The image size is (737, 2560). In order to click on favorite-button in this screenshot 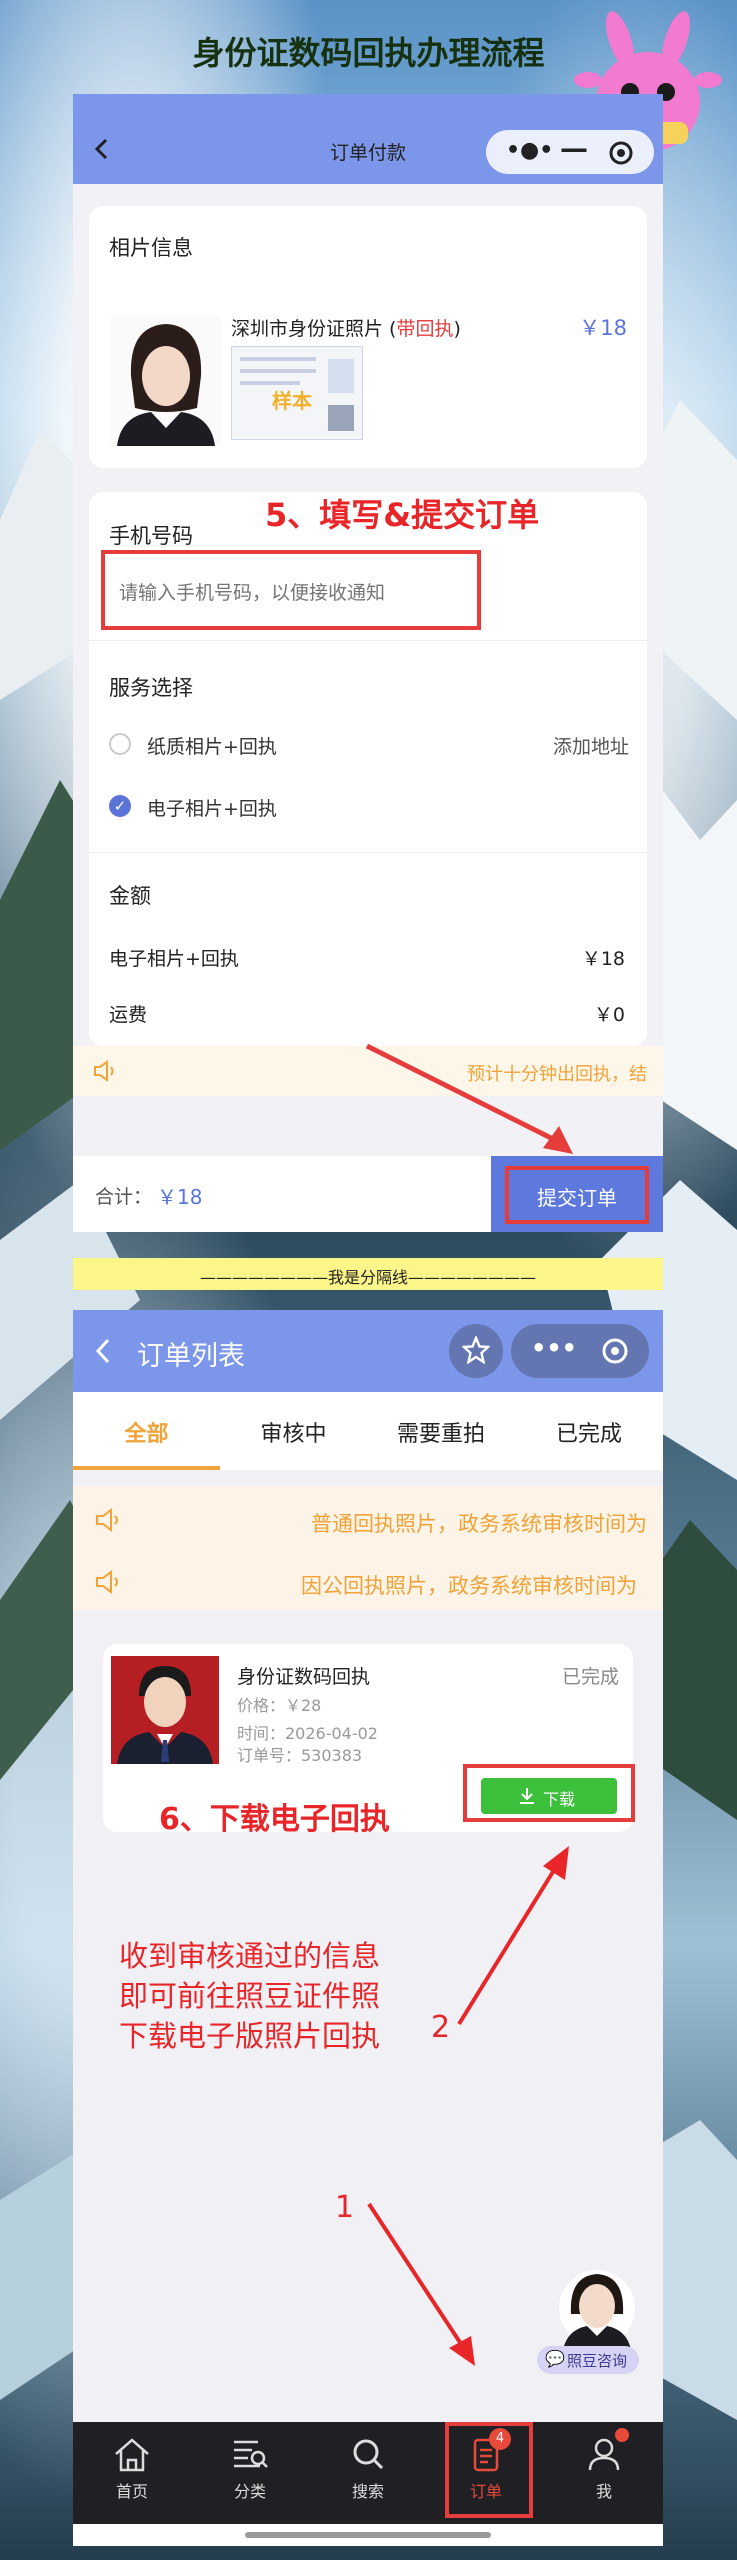, I will do `click(476, 1351)`.